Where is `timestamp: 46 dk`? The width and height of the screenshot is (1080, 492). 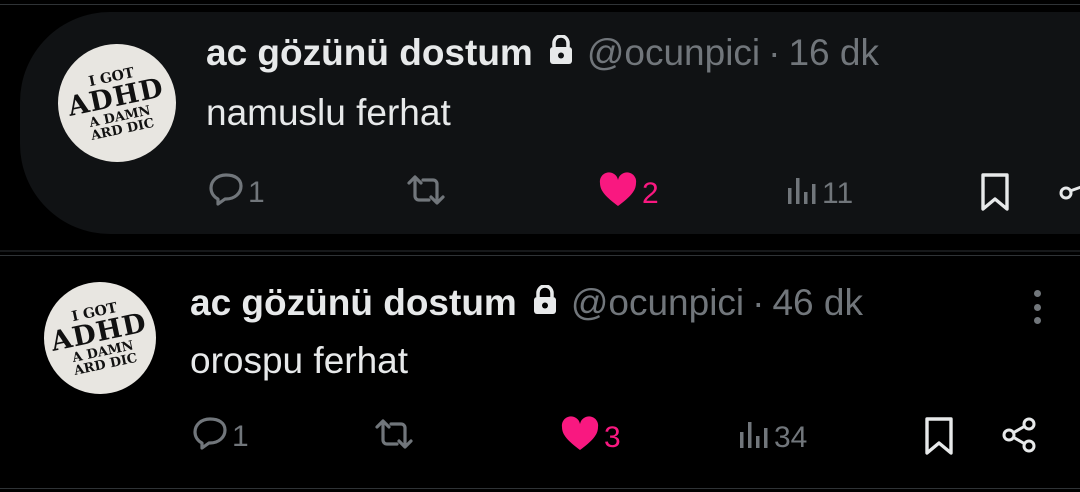
timestamp: 46 dk is located at coordinates (817, 303).